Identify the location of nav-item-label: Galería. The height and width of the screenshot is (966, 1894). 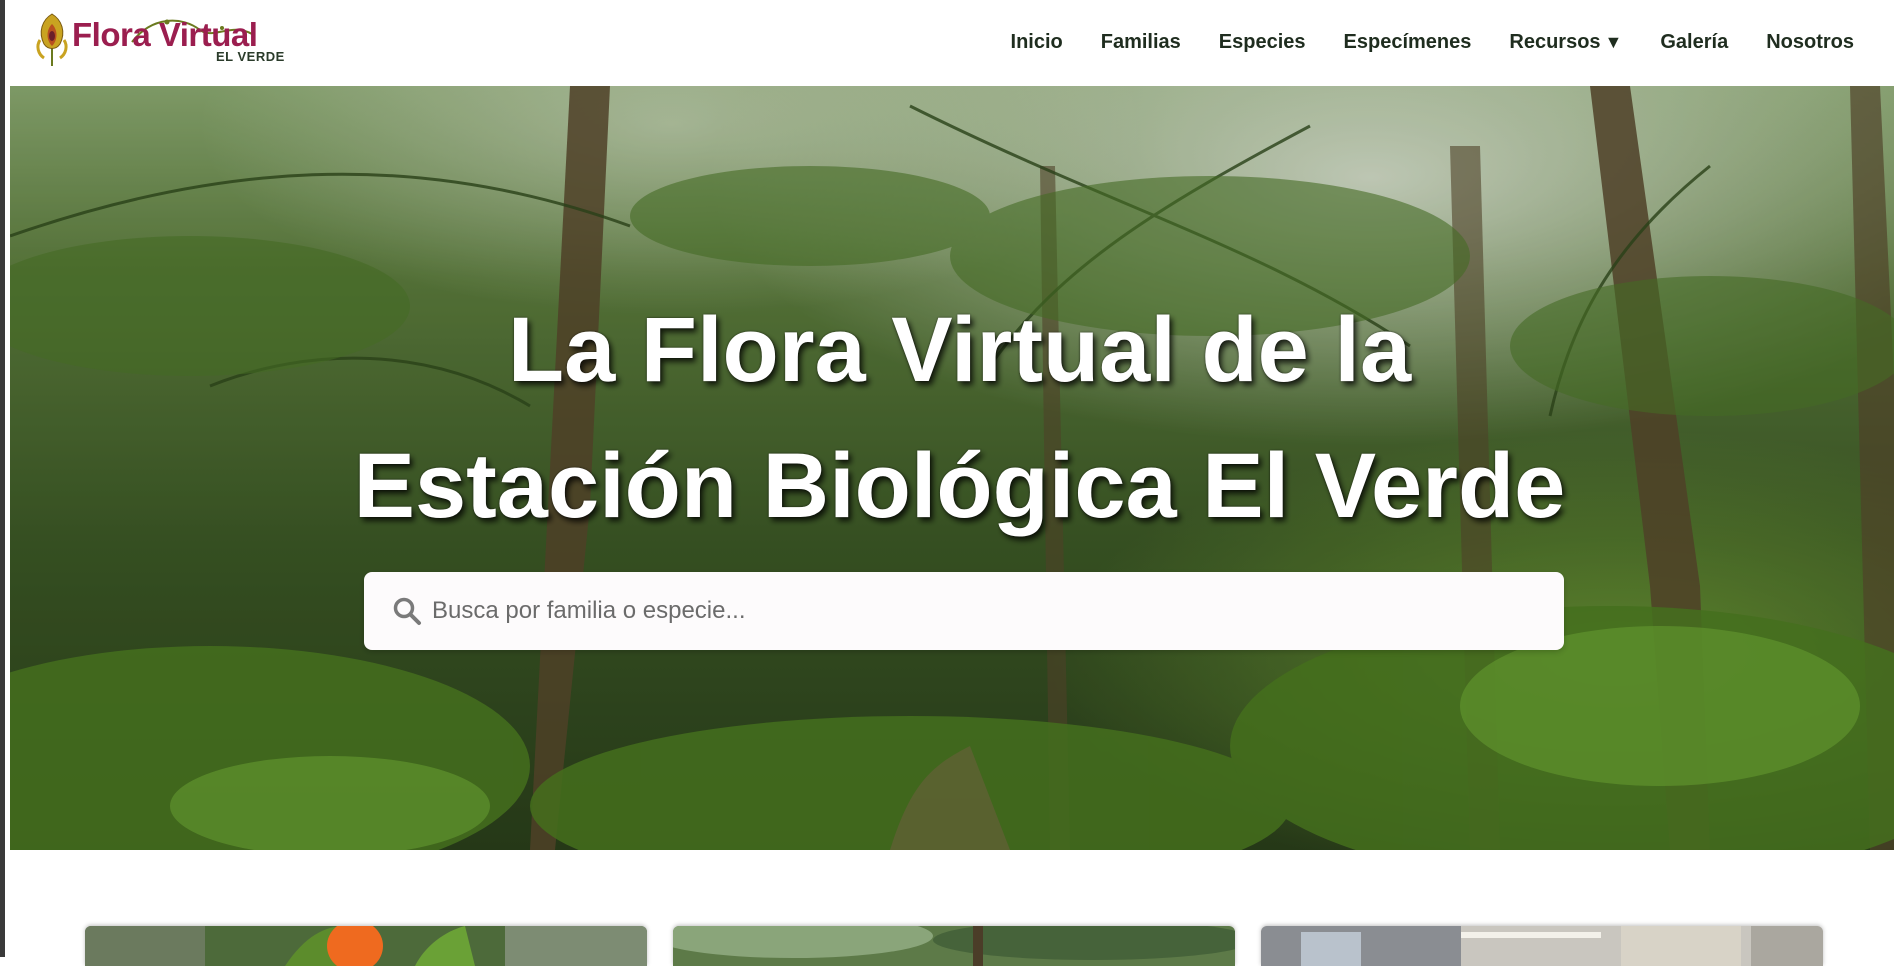
(1694, 41).